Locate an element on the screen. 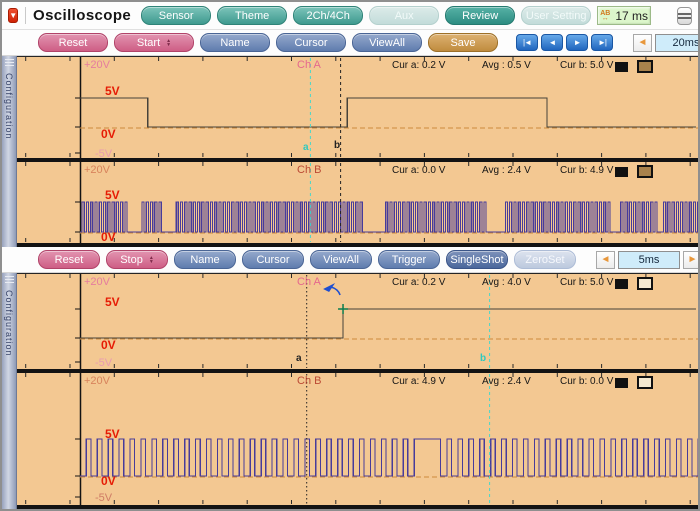 Image resolution: width=700 pixels, height=511 pixels. ab-interval-value: 17 ms is located at coordinates (631, 15).